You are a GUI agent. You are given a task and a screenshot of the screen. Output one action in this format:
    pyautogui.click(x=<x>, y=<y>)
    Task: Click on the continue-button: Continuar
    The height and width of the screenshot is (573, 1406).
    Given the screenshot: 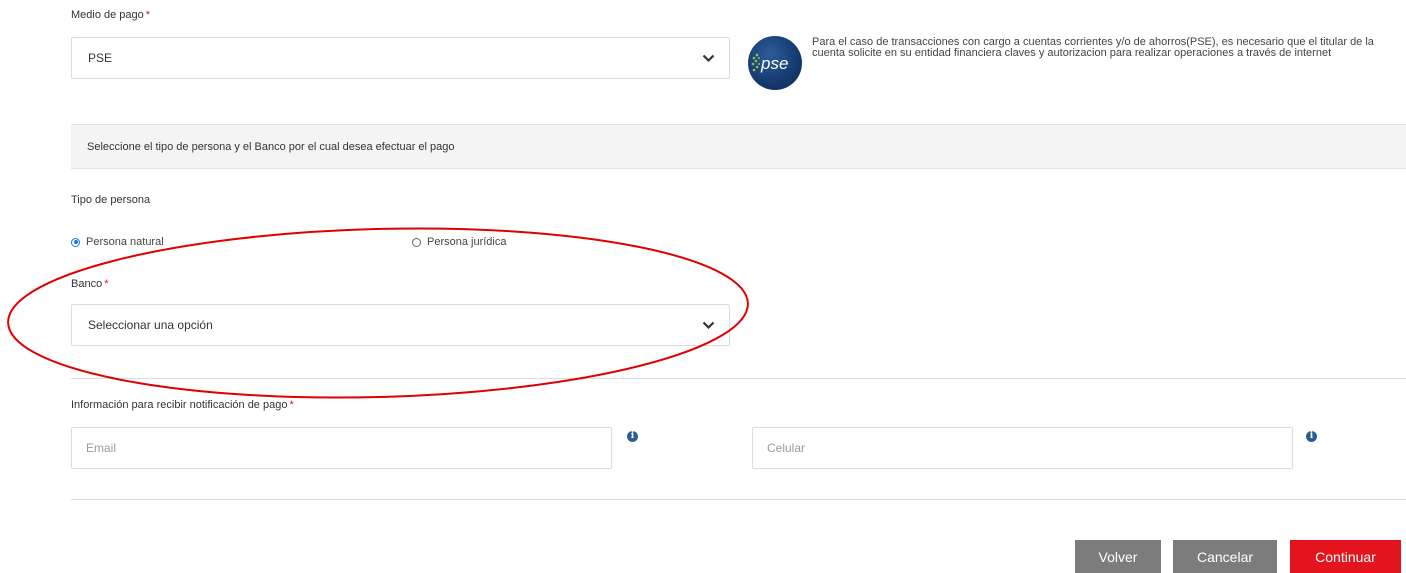 What is the action you would take?
    pyautogui.click(x=1345, y=556)
    